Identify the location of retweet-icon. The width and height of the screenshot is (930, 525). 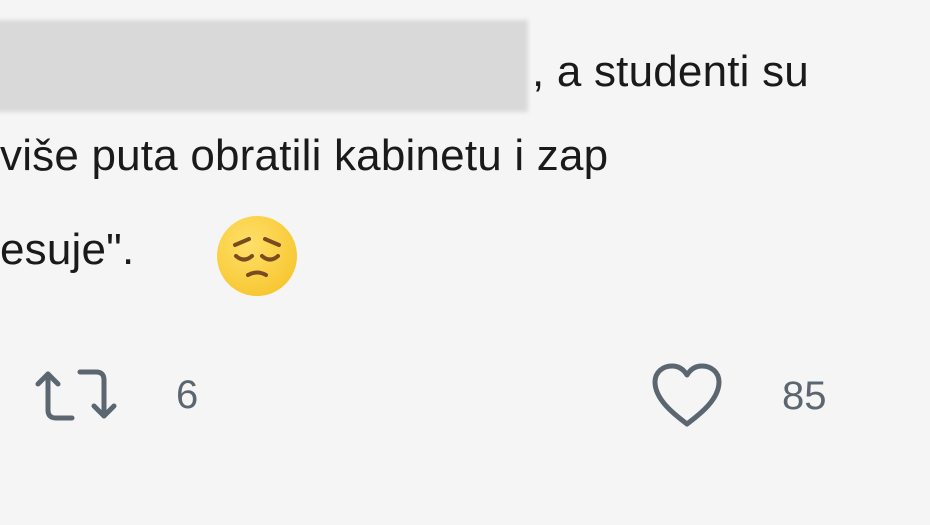
(76, 395).